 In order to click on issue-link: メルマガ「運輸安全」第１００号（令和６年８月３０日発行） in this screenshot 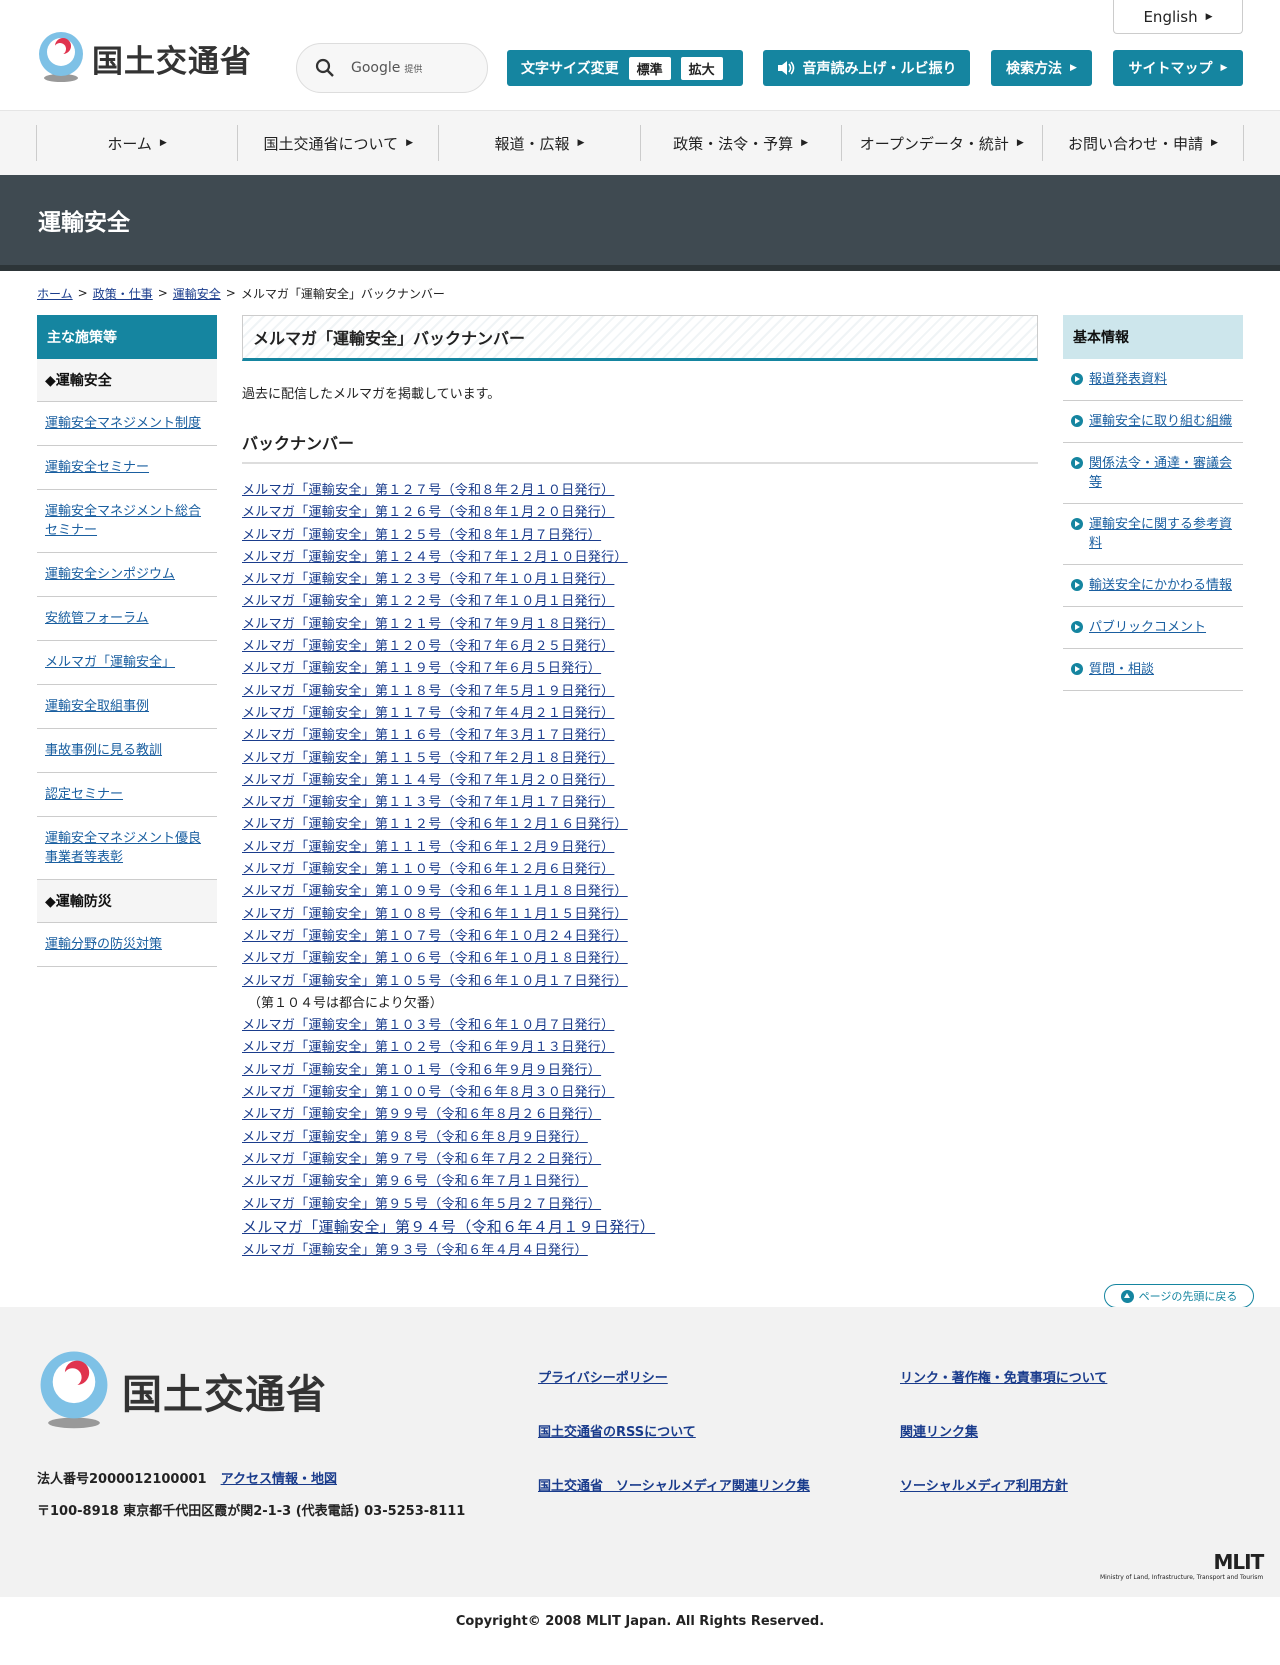, I will do `click(428, 1092)`.